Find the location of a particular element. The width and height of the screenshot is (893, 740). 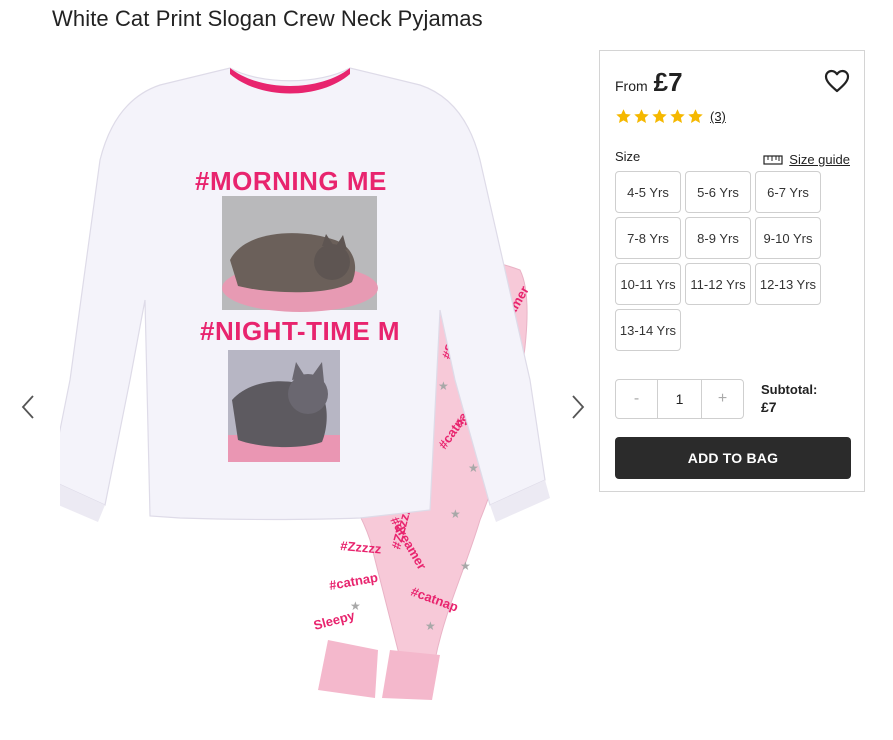

quantity-increase-button: + is located at coordinates (722, 399).